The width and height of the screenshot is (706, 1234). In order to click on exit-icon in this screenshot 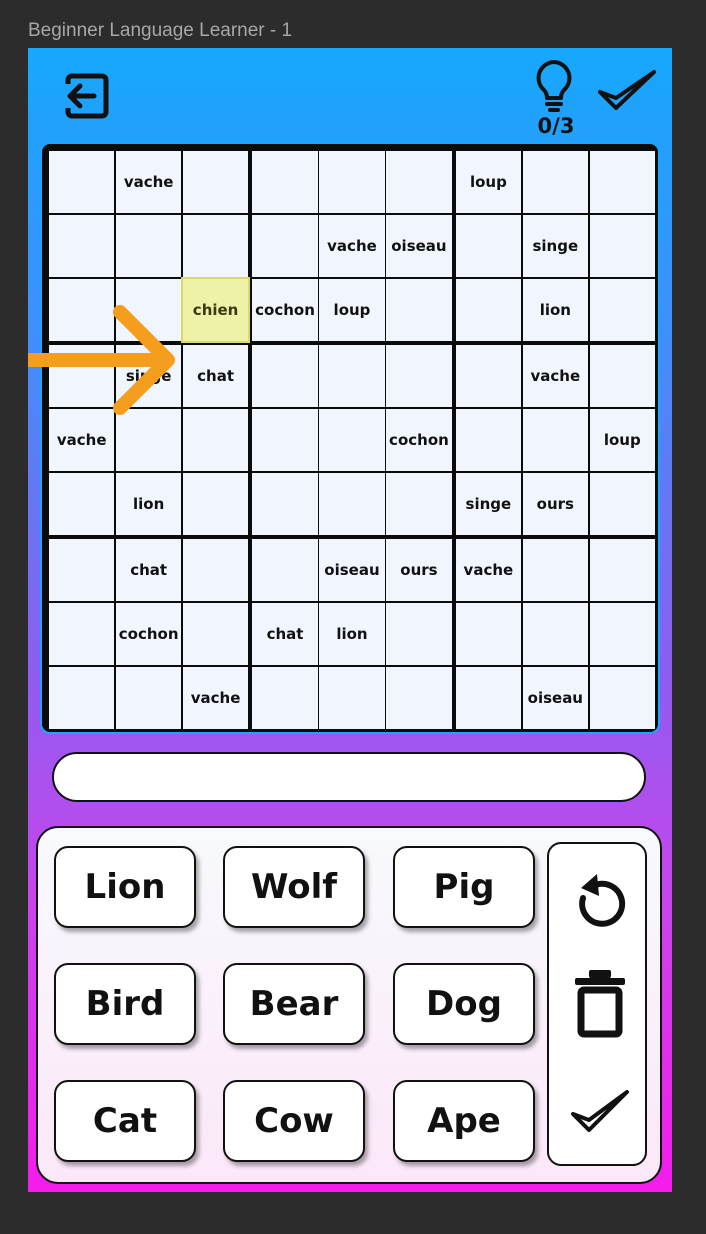, I will do `click(84, 96)`.